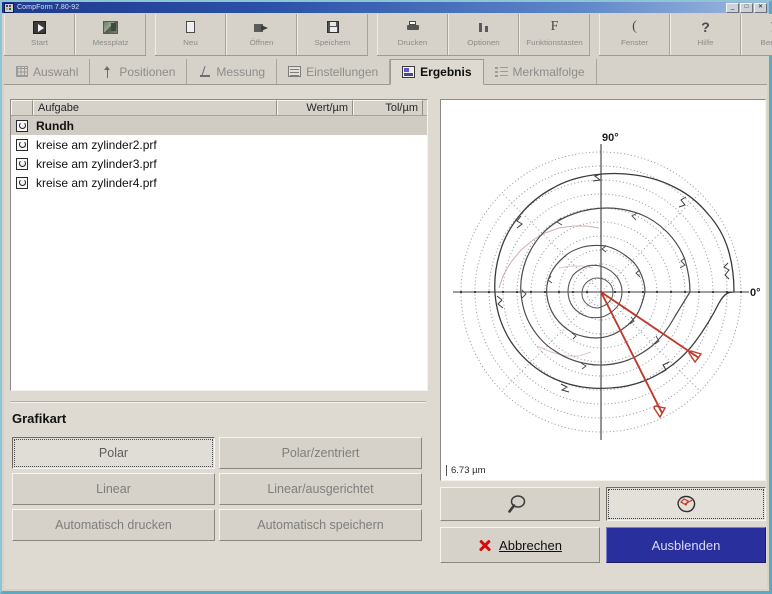 The width and height of the screenshot is (772, 594). I want to click on exit-cross-icon, so click(769, 27).